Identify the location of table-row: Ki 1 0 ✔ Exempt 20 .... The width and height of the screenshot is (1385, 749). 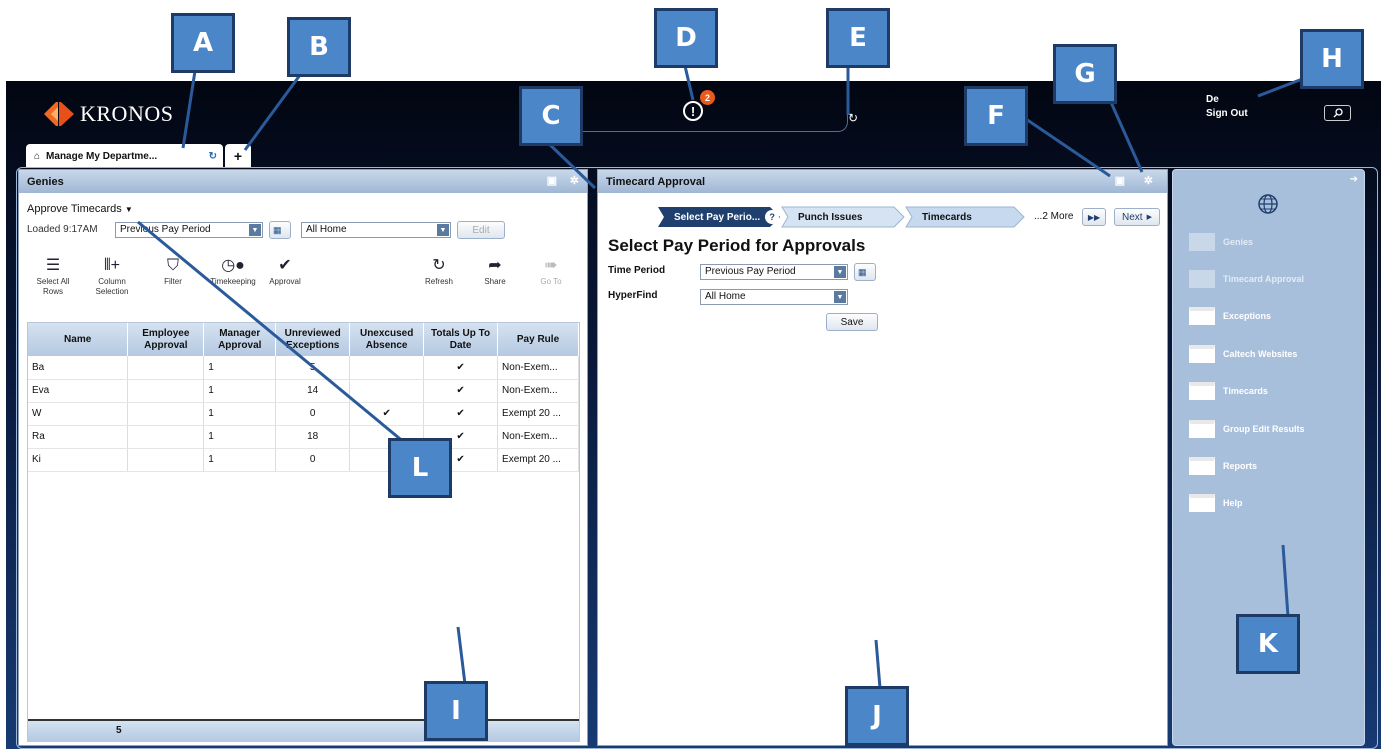
(303, 460).